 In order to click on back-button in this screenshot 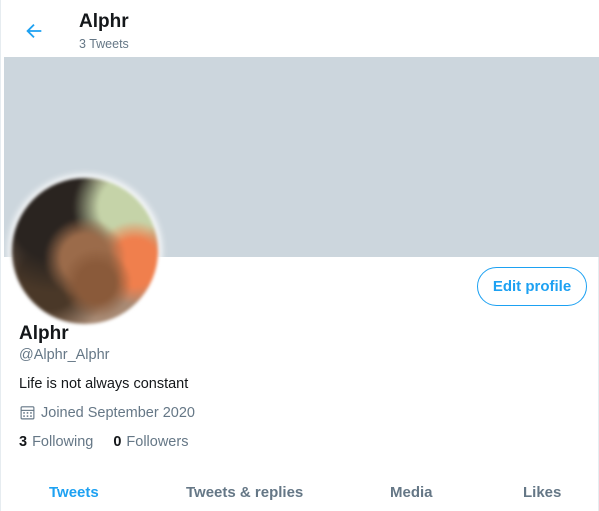, I will do `click(34, 31)`.